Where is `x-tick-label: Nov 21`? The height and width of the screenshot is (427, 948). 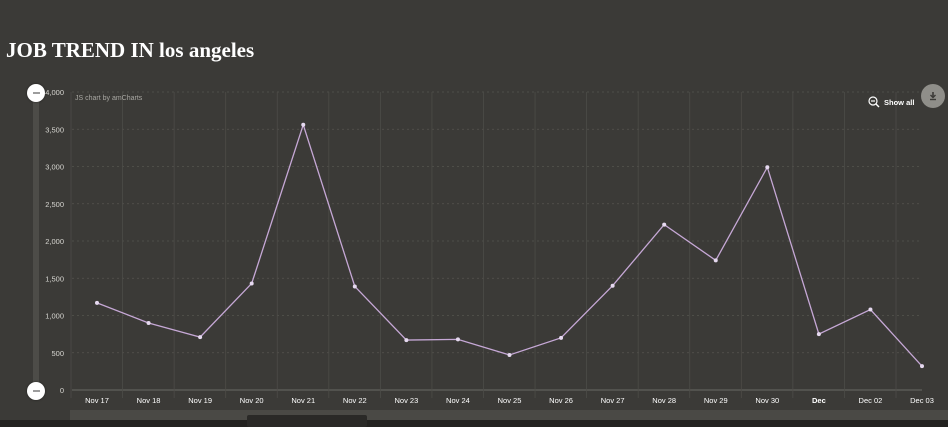
x-tick-label: Nov 21 is located at coordinates (303, 400).